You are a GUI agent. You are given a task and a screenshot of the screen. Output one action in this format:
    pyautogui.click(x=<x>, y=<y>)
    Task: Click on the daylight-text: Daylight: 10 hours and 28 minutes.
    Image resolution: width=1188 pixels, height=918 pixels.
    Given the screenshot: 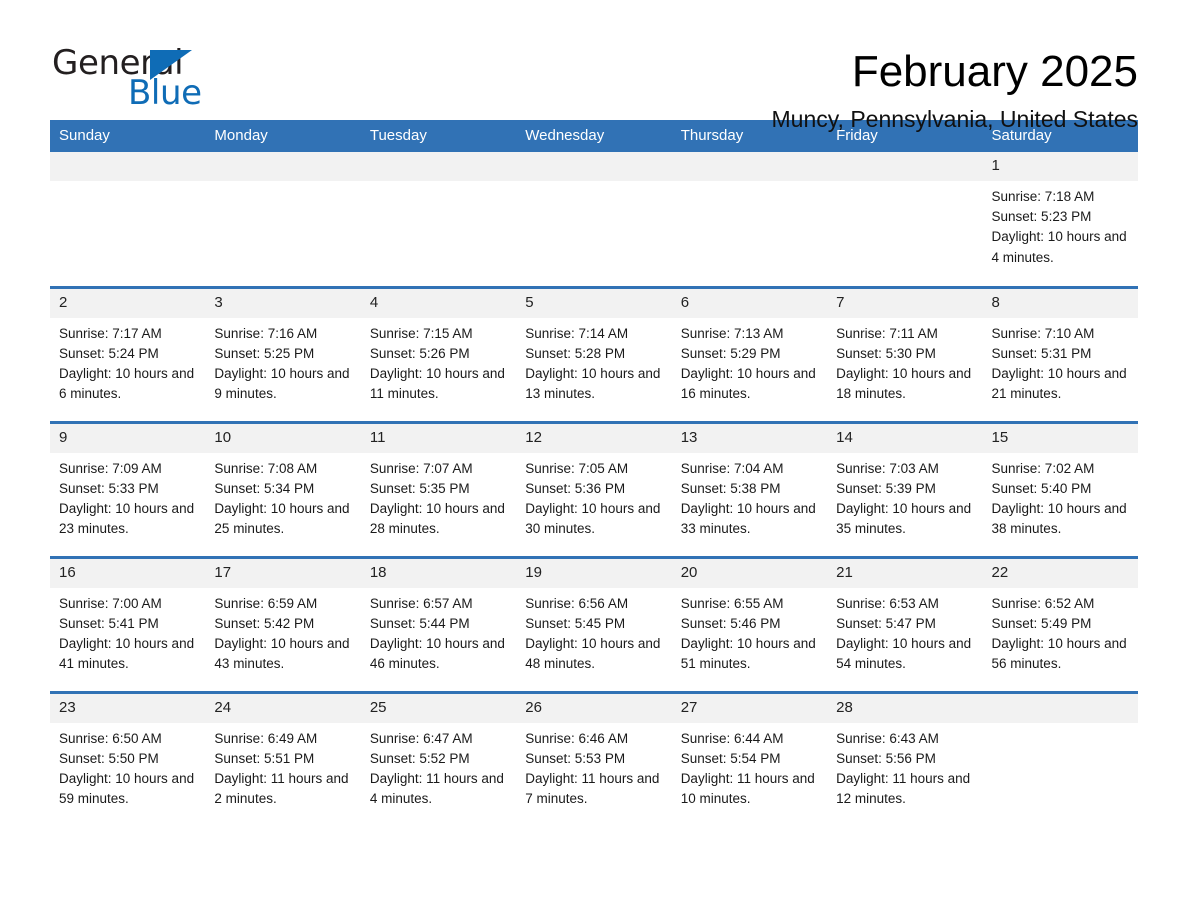 What is the action you would take?
    pyautogui.click(x=437, y=518)
    